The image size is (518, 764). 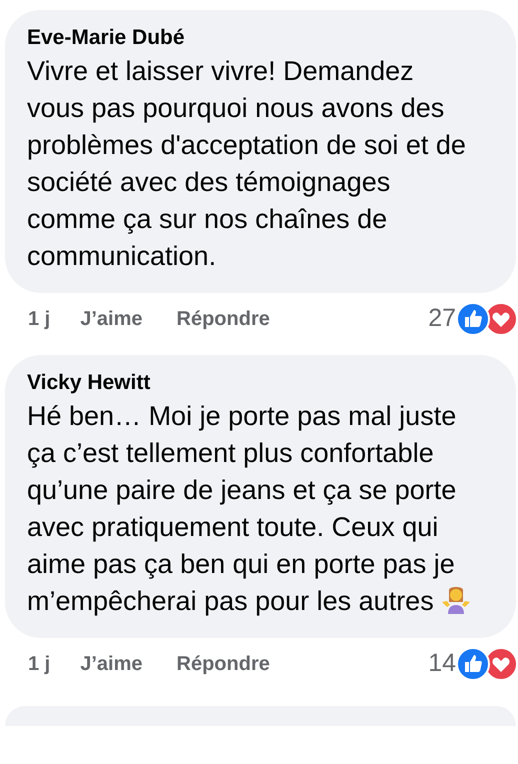 I want to click on author-name: Eve-Marie Dubé, so click(x=251, y=38).